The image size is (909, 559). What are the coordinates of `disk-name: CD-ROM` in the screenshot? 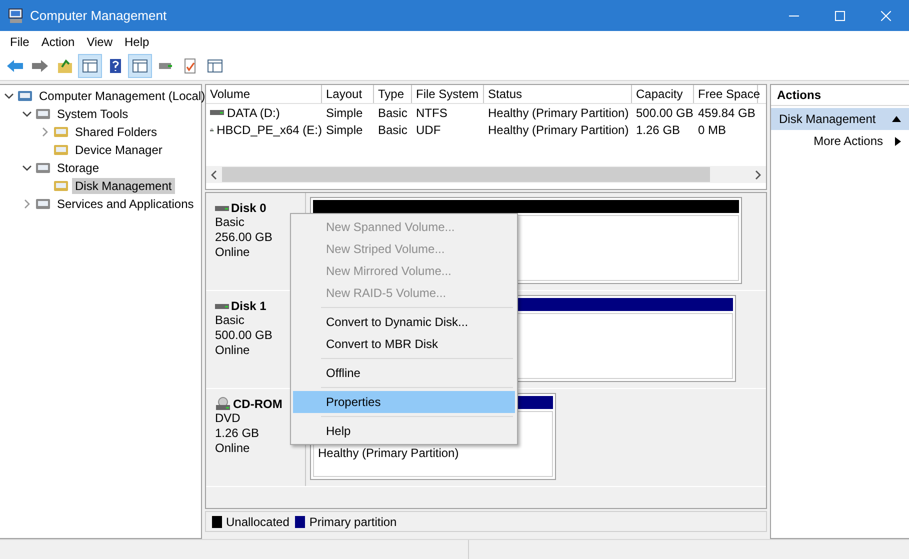 It's located at (257, 404).